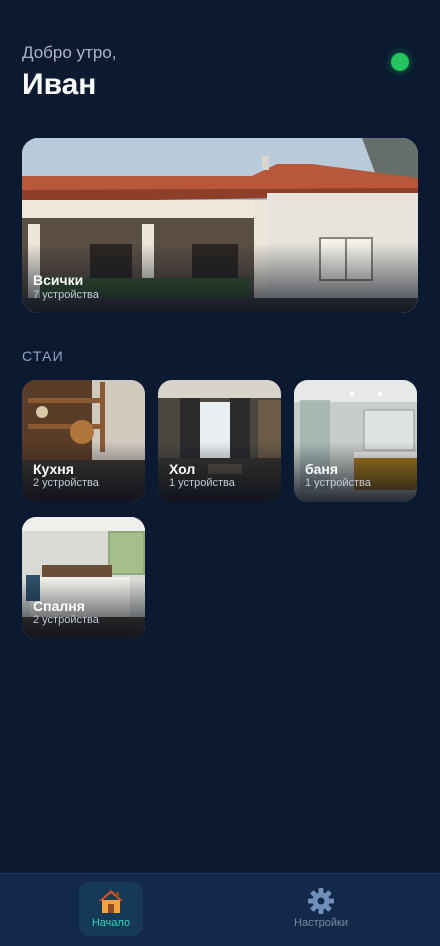 This screenshot has width=440, height=946. I want to click on room-title: Хол, so click(182, 469).